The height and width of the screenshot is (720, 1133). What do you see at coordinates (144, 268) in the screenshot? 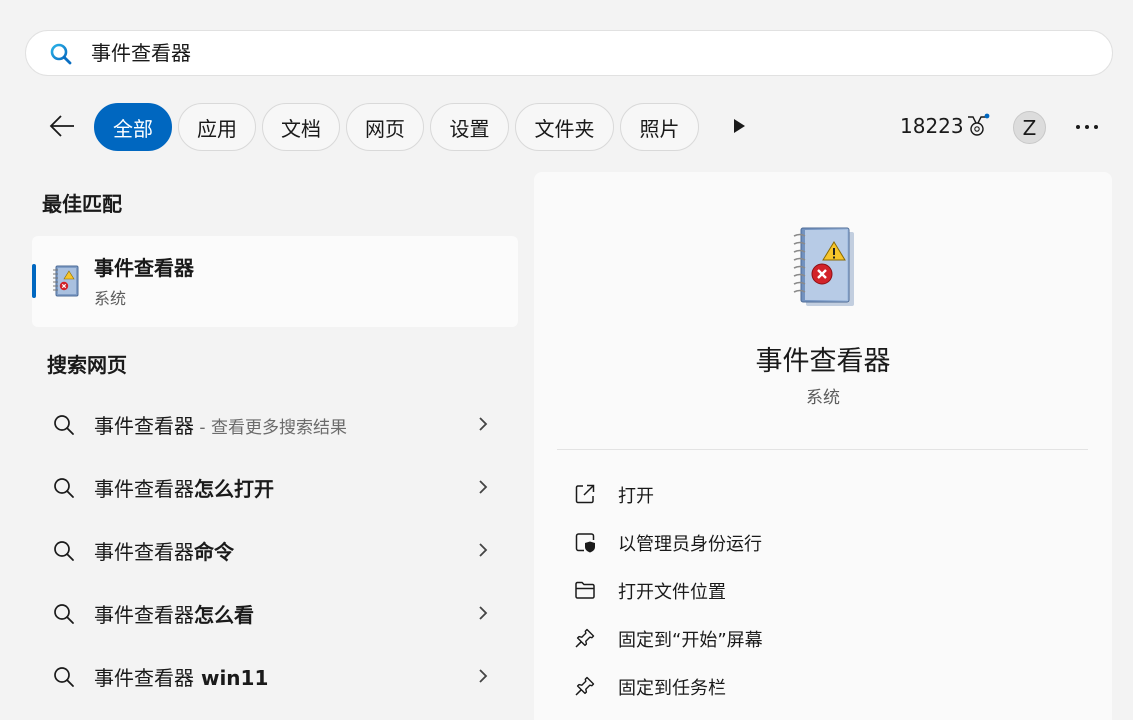
I see `result-title: 事件查看器` at bounding box center [144, 268].